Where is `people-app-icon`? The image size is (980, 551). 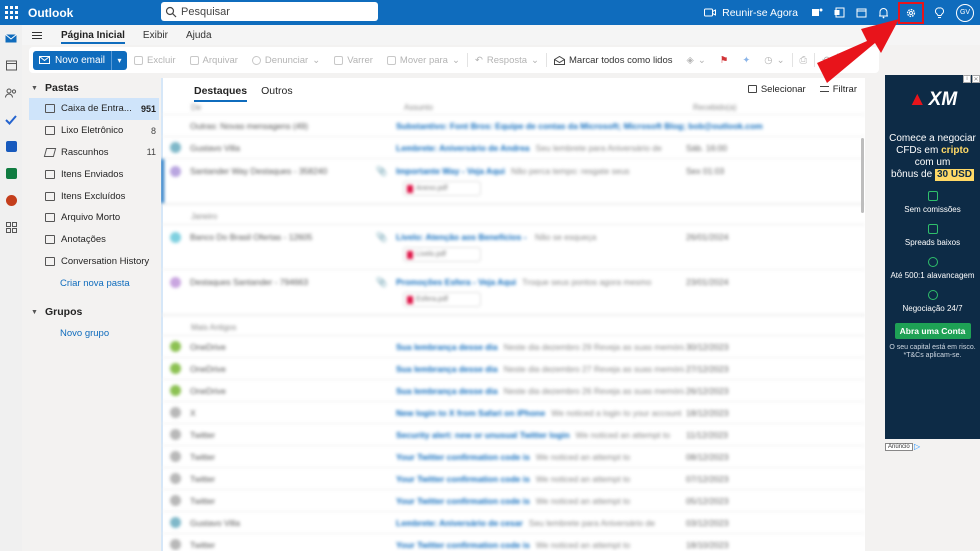 people-app-icon is located at coordinates (11, 92).